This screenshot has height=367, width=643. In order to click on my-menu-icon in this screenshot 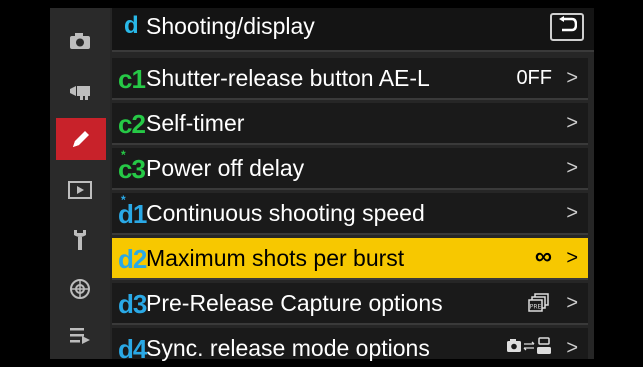, I will do `click(80, 335)`.